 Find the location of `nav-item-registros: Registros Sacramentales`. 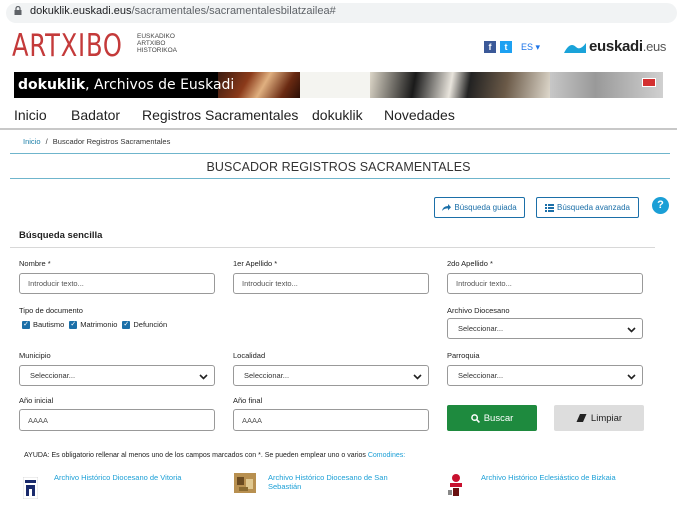

nav-item-registros: Registros Sacramentales is located at coordinates (220, 115).